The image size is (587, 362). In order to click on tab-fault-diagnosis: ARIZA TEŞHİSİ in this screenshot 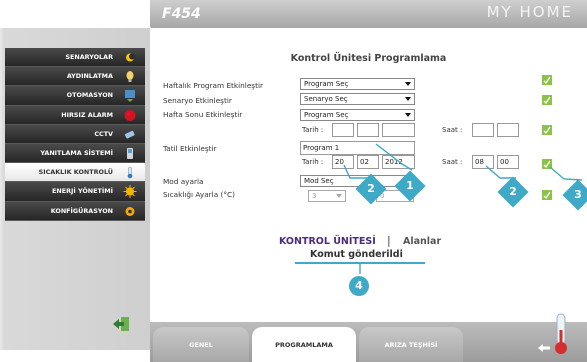, I will do `click(411, 344)`.